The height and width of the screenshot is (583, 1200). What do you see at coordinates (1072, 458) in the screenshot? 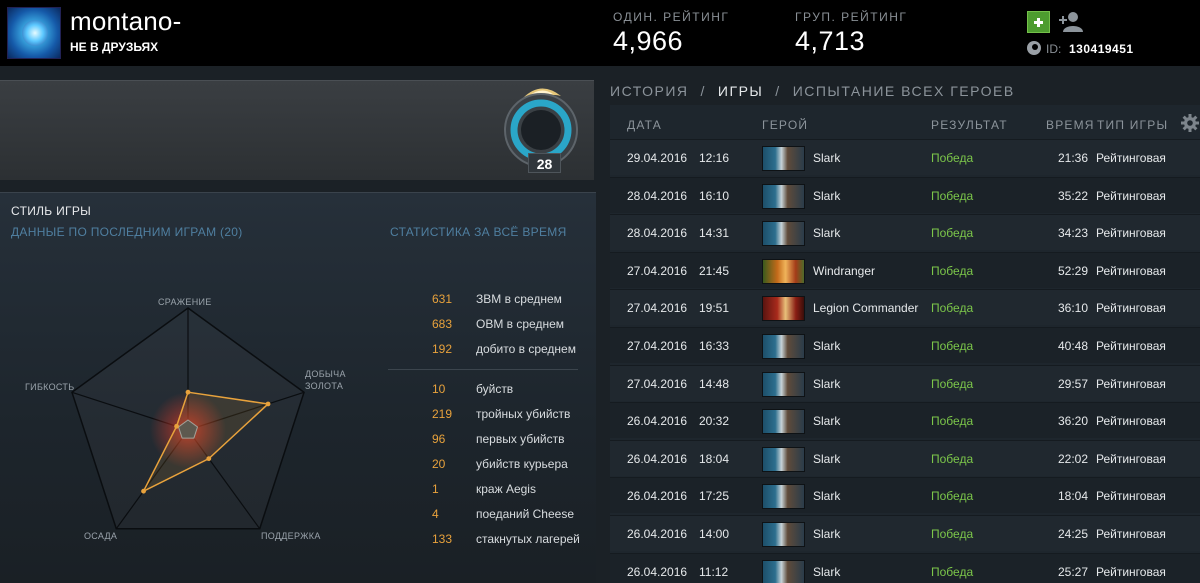
I see `match-duration: 22:02` at bounding box center [1072, 458].